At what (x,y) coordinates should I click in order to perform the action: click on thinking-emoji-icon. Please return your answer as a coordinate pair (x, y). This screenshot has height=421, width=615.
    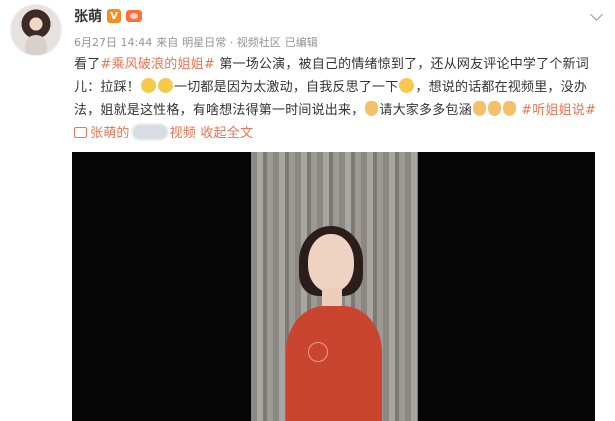
    Looking at the image, I should click on (149, 85).